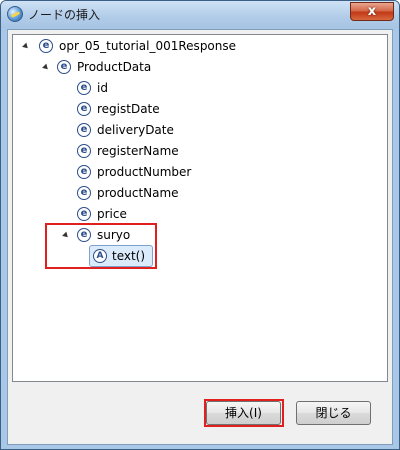  I want to click on close-window-button: x, so click(372, 11).